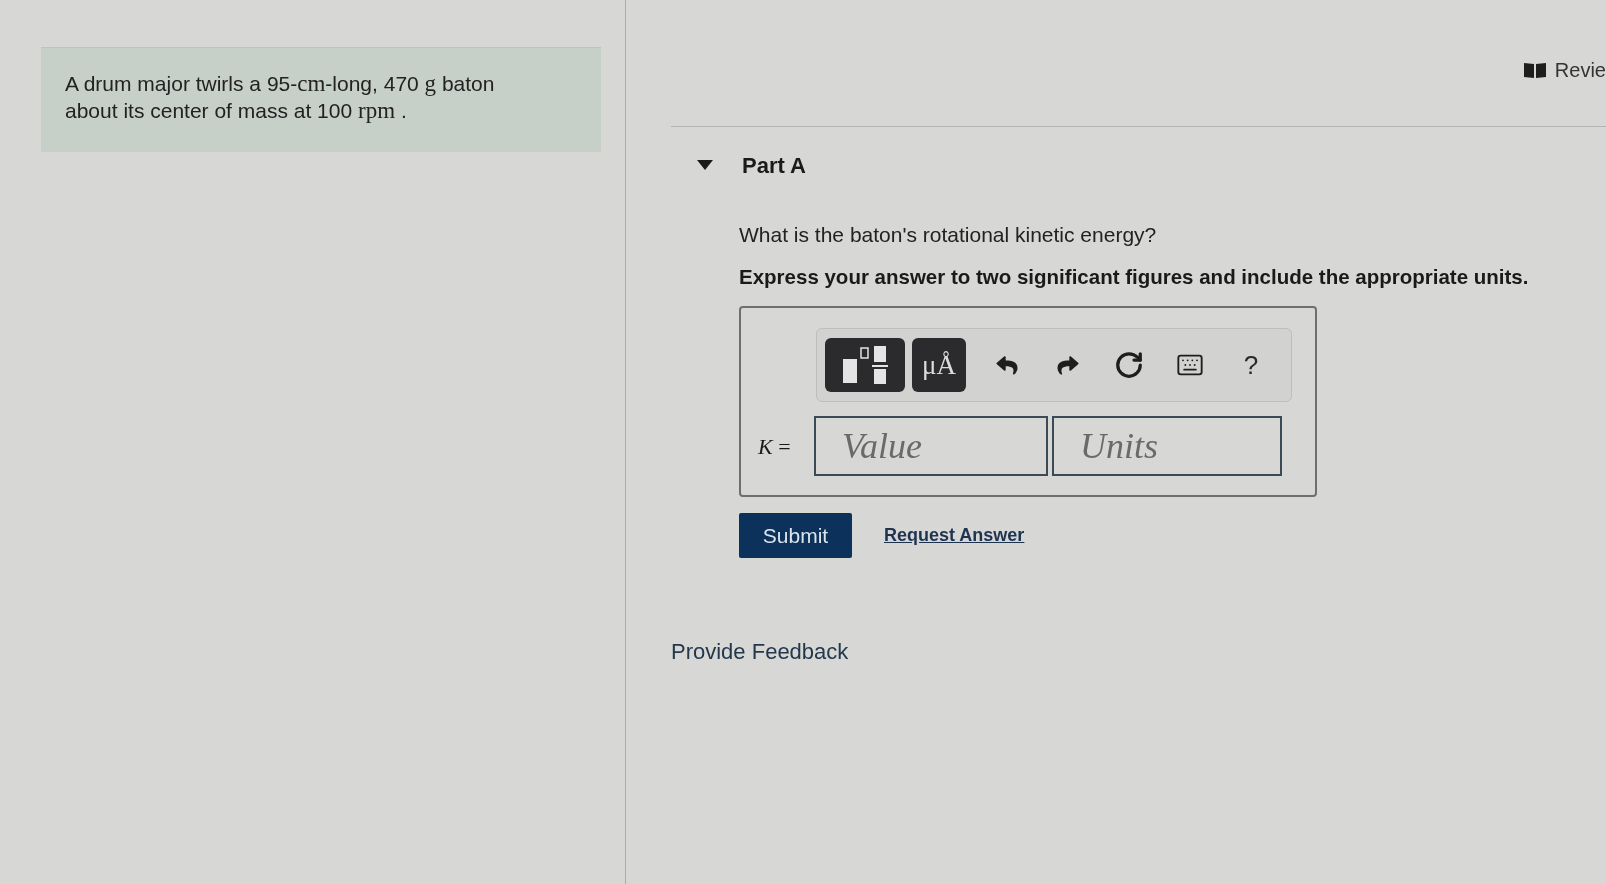 This screenshot has width=1606, height=884. I want to click on value-field: Value, so click(931, 446).